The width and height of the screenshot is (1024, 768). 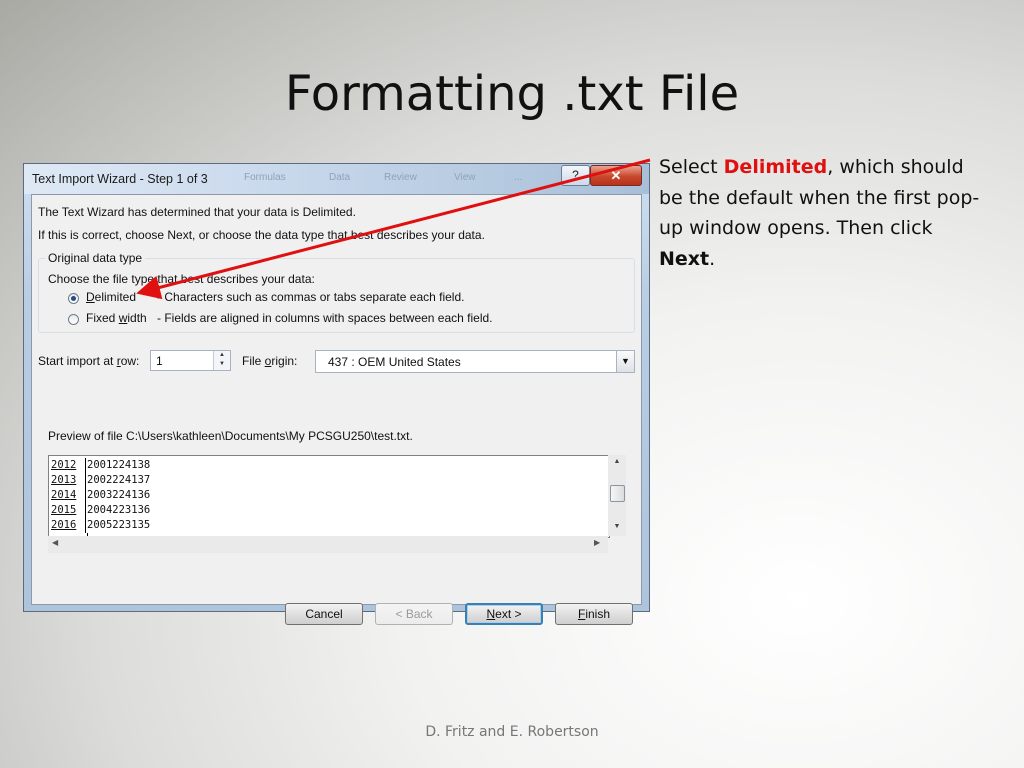 What do you see at coordinates (512, 732) in the screenshot?
I see `slide-footer: D. Fritz and E. Robertson` at bounding box center [512, 732].